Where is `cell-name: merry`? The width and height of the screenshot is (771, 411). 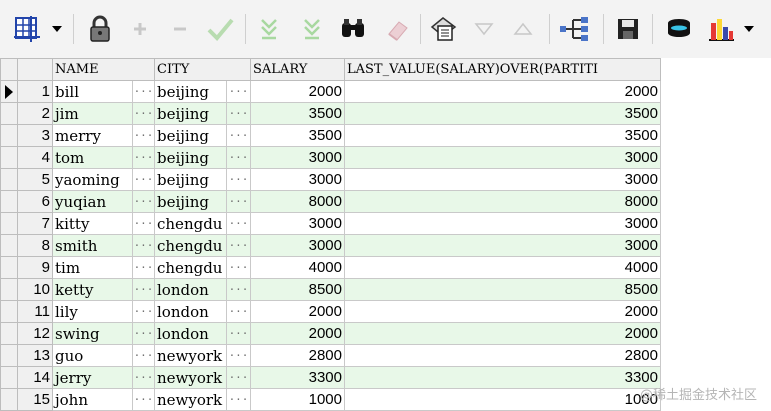 cell-name: merry is located at coordinates (92, 135).